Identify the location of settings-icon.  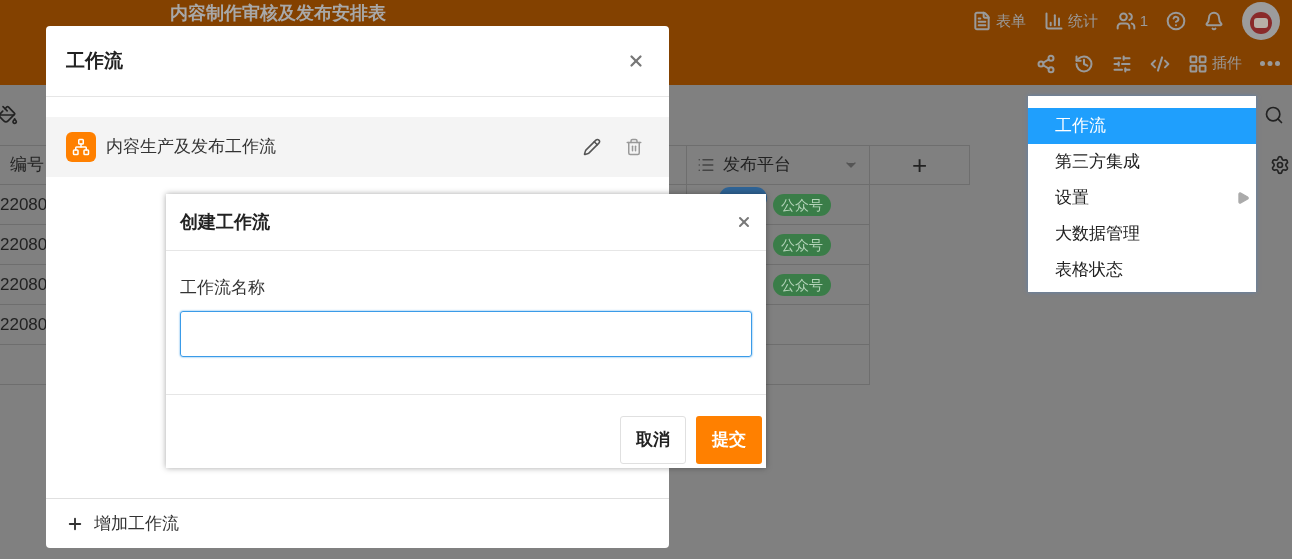
(1280, 165).